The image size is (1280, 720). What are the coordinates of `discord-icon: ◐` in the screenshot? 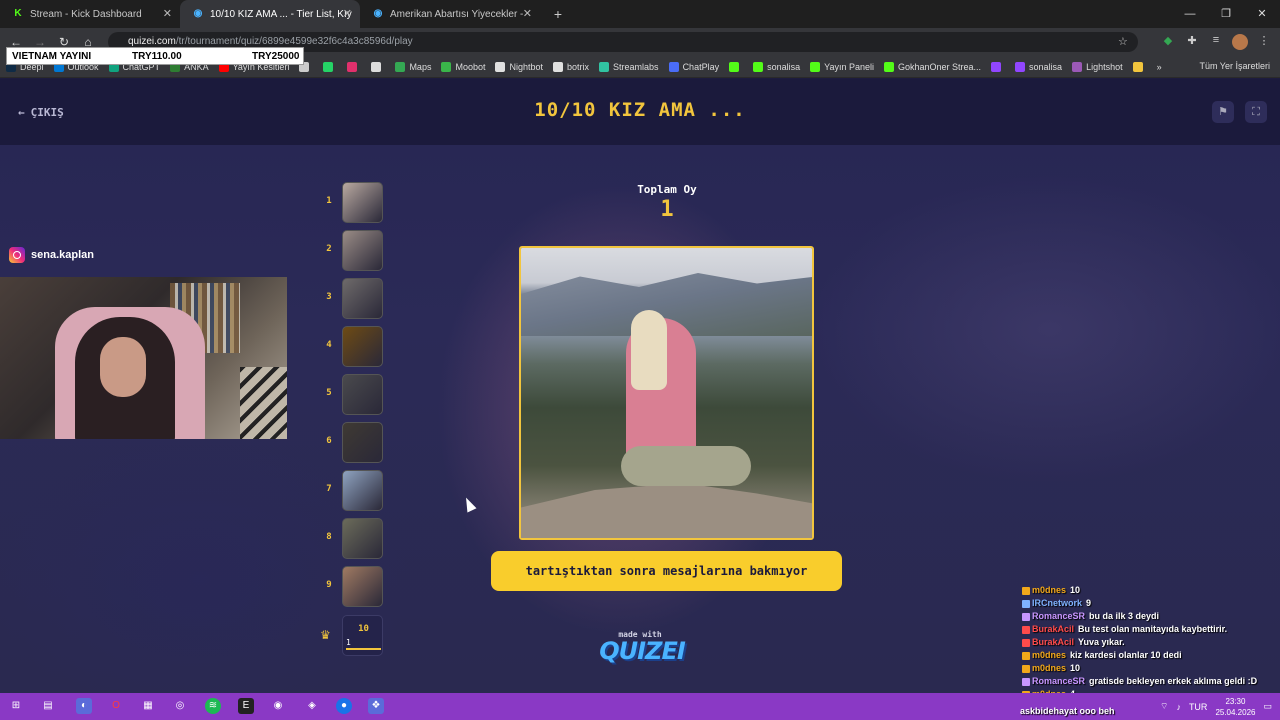 It's located at (84, 706).